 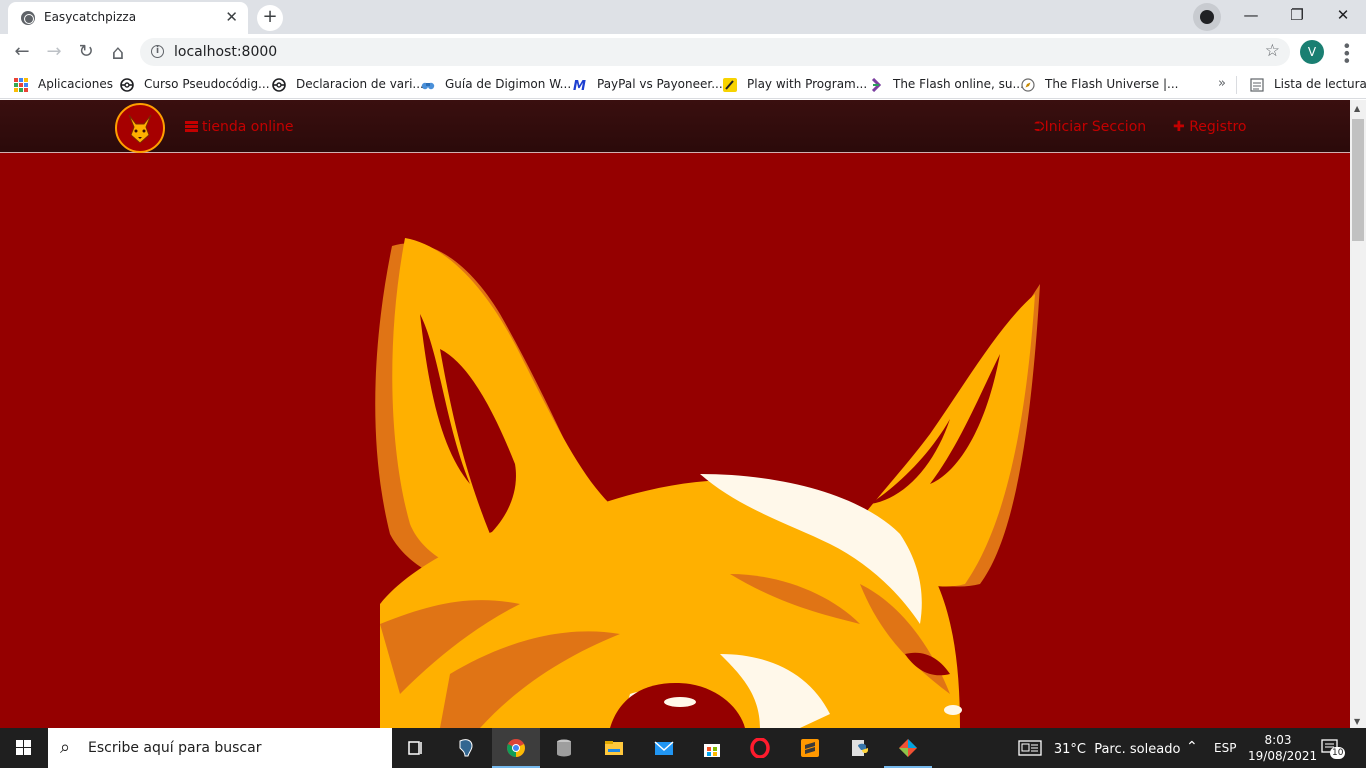 What do you see at coordinates (1320, 84) in the screenshot?
I see `reading-list-label: Lista de lectura` at bounding box center [1320, 84].